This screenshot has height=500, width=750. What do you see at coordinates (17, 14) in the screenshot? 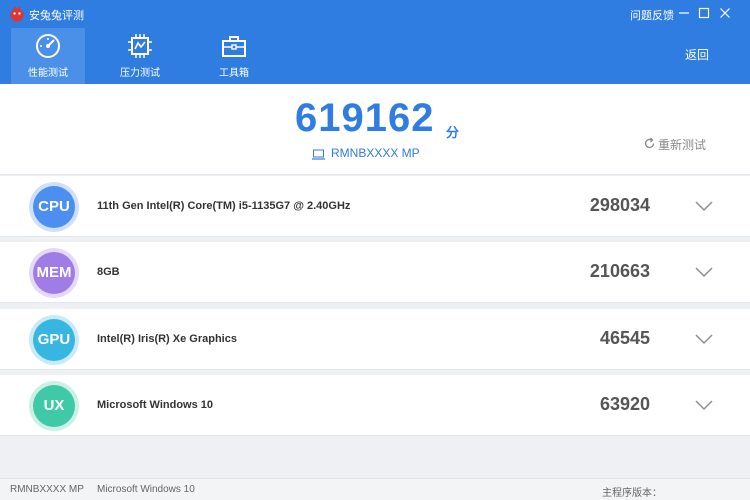
I see `antutu-logo-icon` at bounding box center [17, 14].